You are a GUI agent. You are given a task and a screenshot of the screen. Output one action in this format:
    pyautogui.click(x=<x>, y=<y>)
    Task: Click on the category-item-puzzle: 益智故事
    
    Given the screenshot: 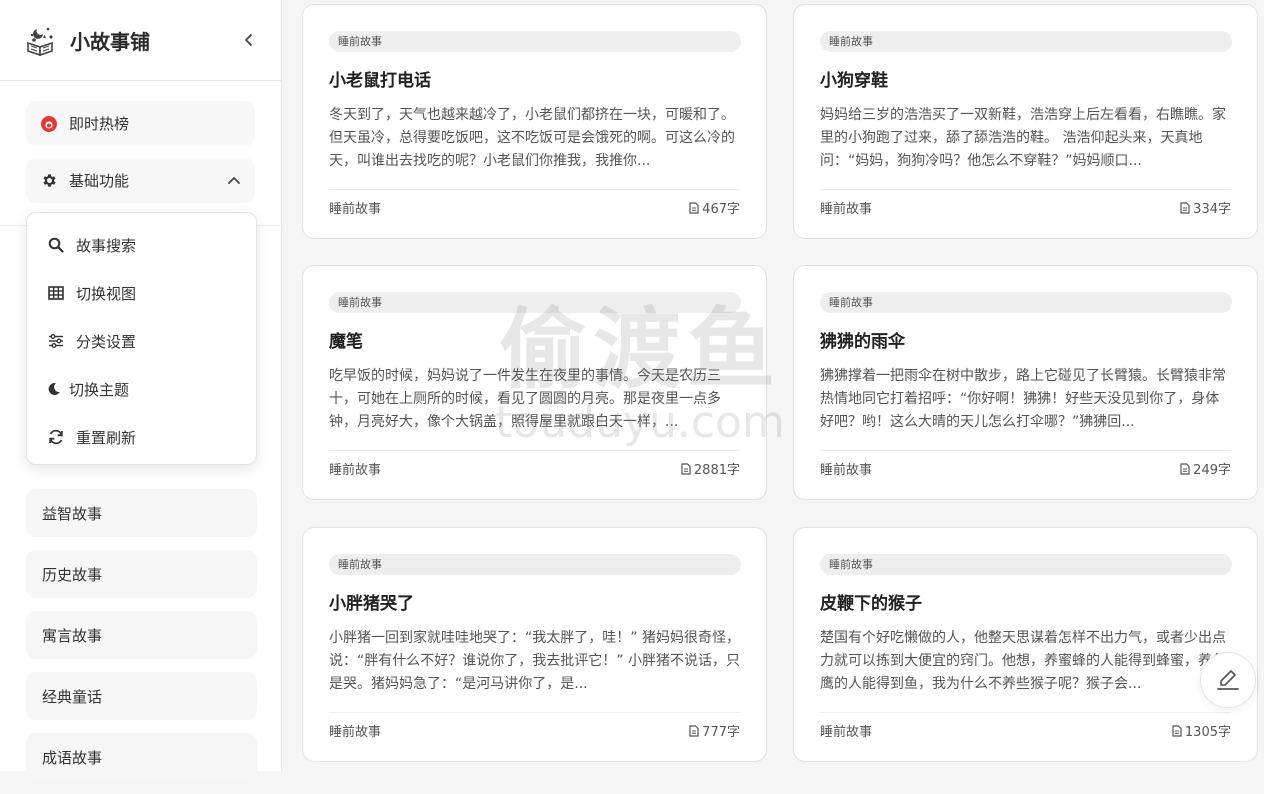 What is the action you would take?
    pyautogui.click(x=141, y=513)
    